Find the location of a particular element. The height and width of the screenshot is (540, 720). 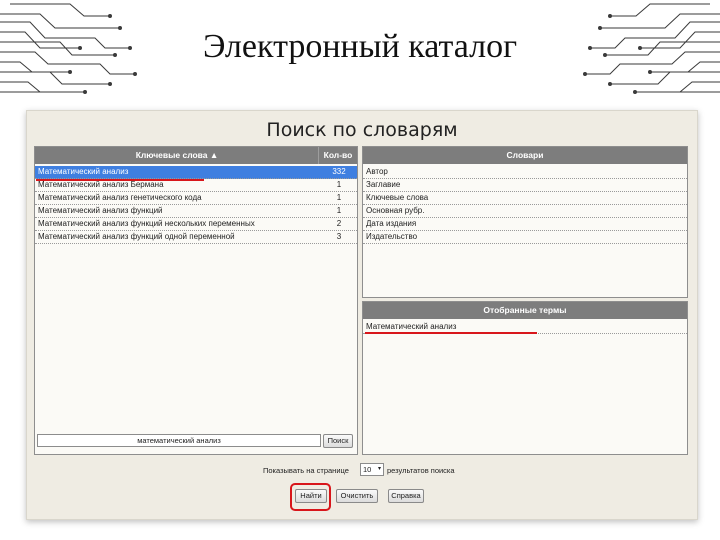

selected-terms-panel-header: Отобранные термы is located at coordinates (525, 310).